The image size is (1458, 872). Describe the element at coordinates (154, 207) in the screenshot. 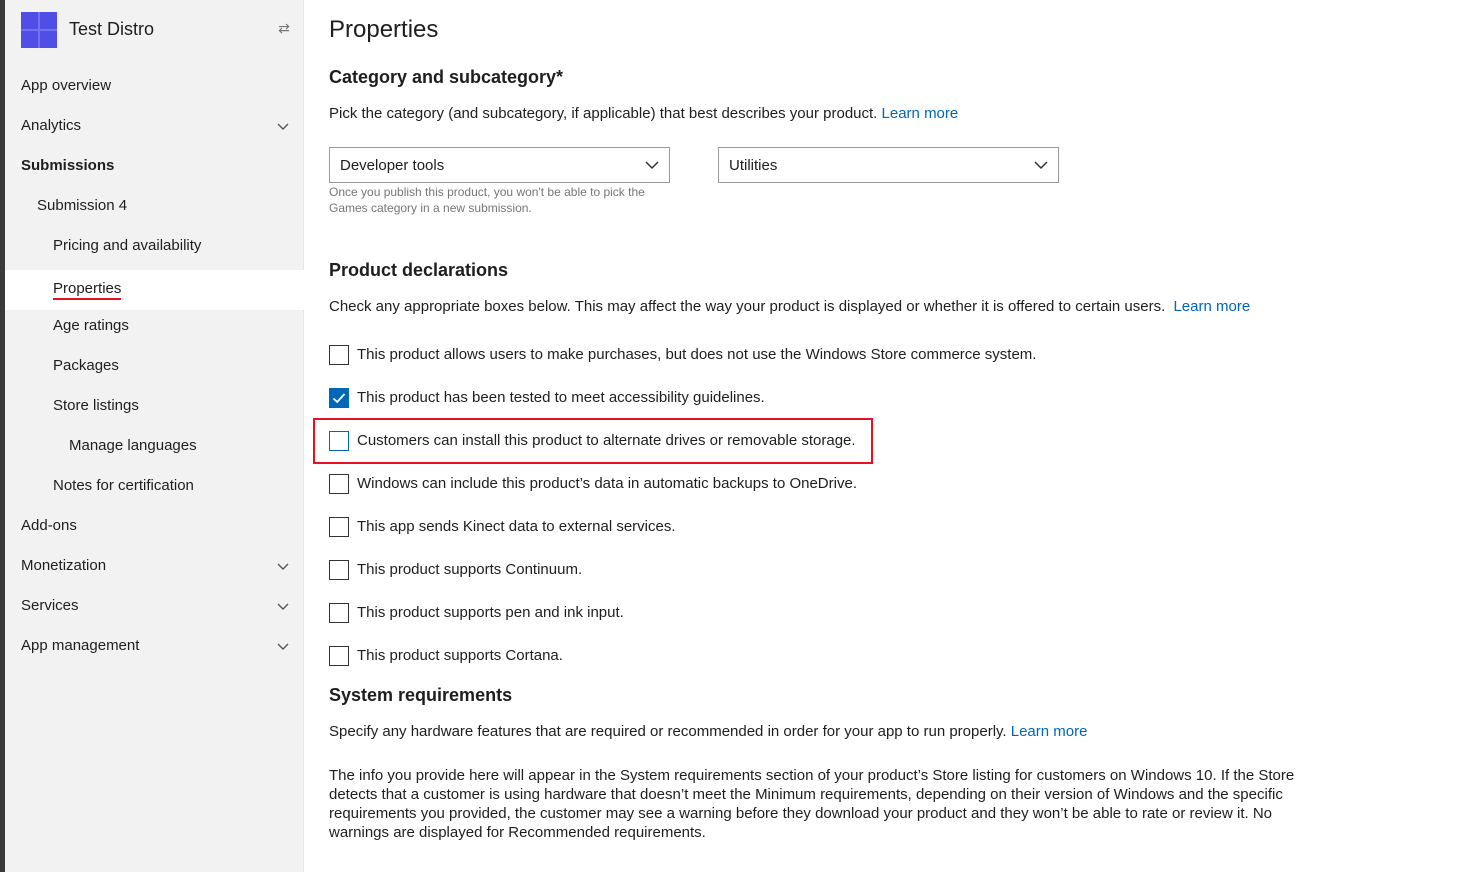

I see `sidebar-item-submission-4: Submission 4` at that location.